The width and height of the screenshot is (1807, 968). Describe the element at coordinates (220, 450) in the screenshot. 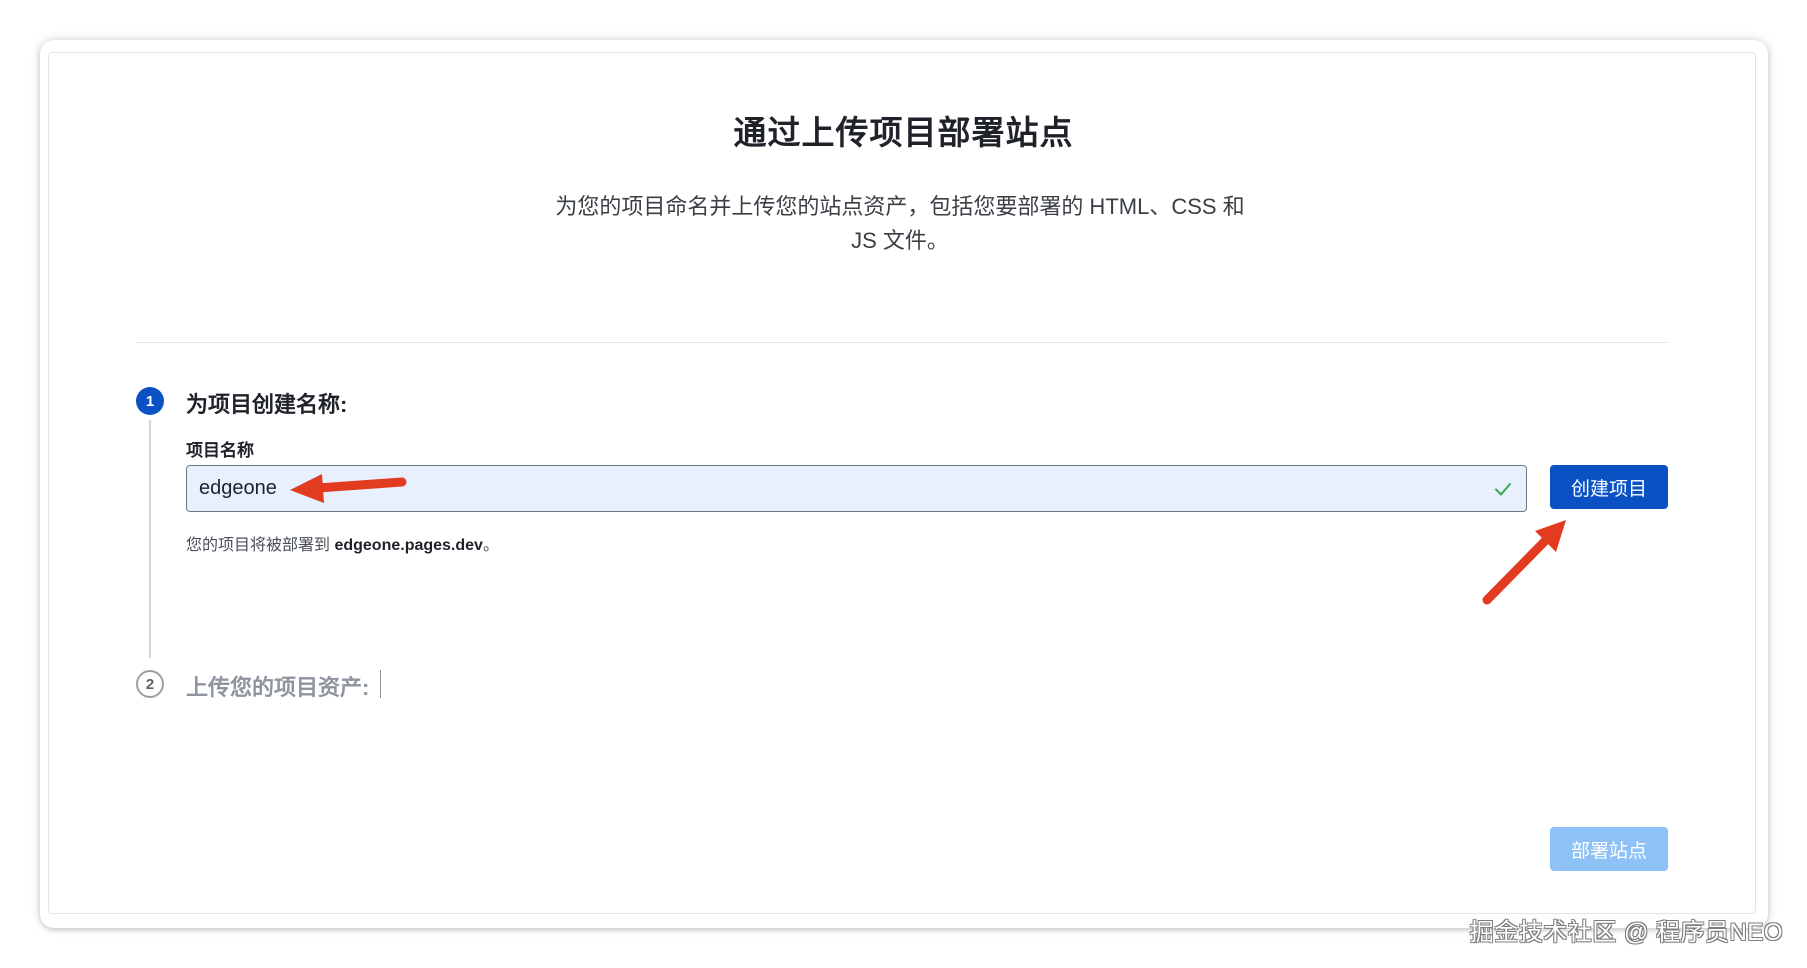

I see `project-name-label: 项目名称` at that location.